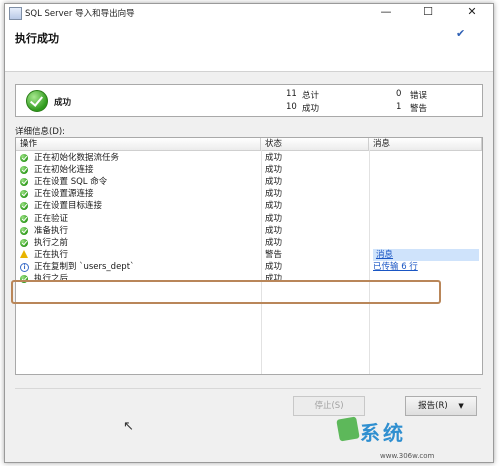 This screenshot has width=500, height=466. I want to click on operation-cell: 准备执行, so click(51, 230).